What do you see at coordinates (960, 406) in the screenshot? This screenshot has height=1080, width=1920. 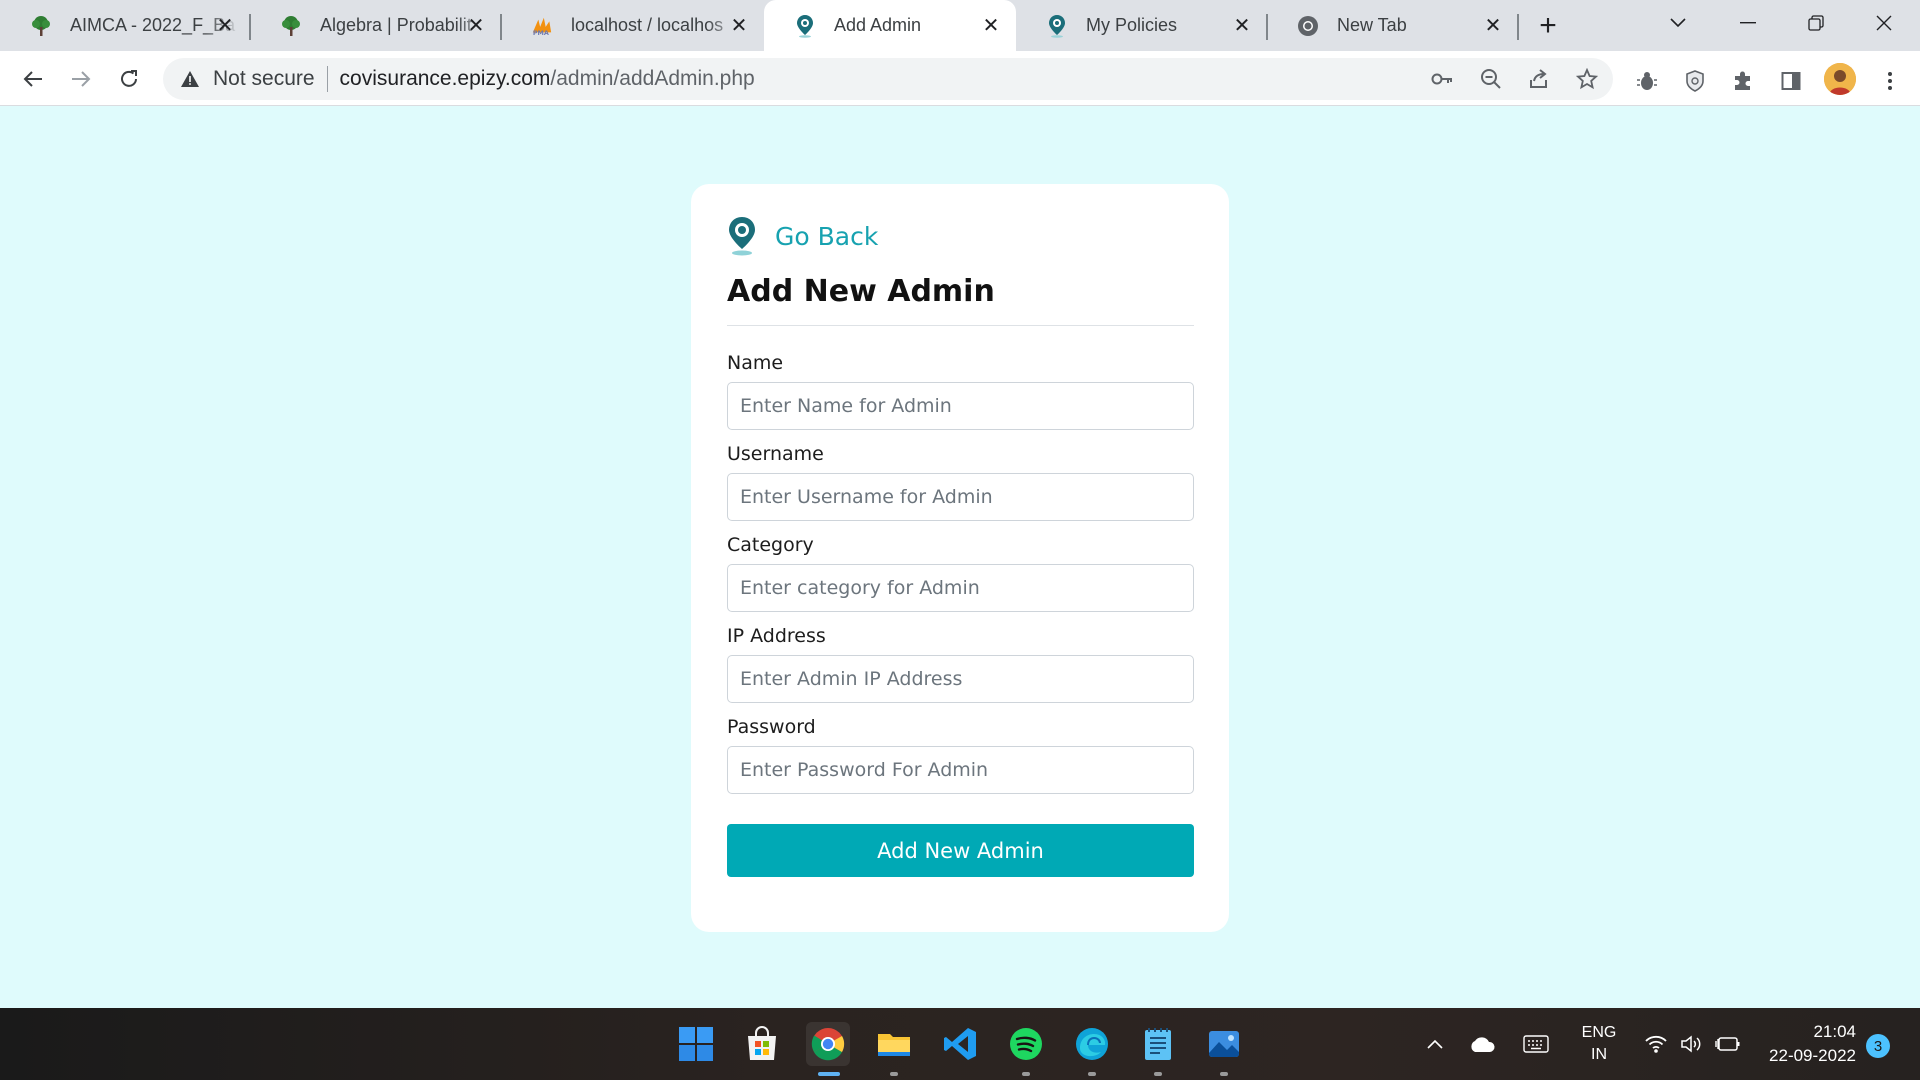 I see `name-input` at bounding box center [960, 406].